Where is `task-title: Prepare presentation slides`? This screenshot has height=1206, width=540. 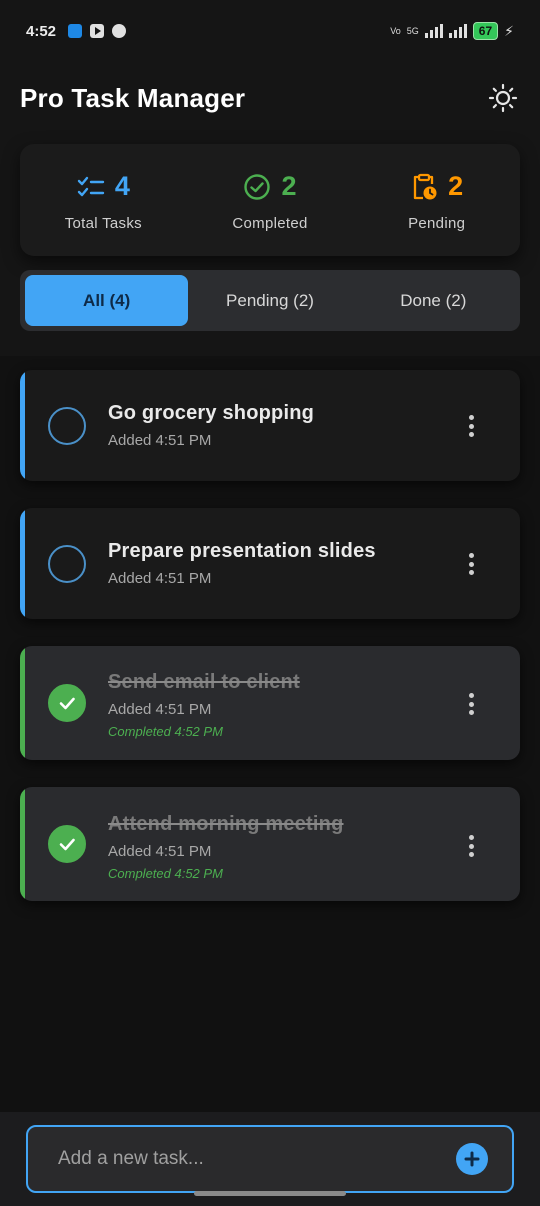 task-title: Prepare presentation slides is located at coordinates (242, 551).